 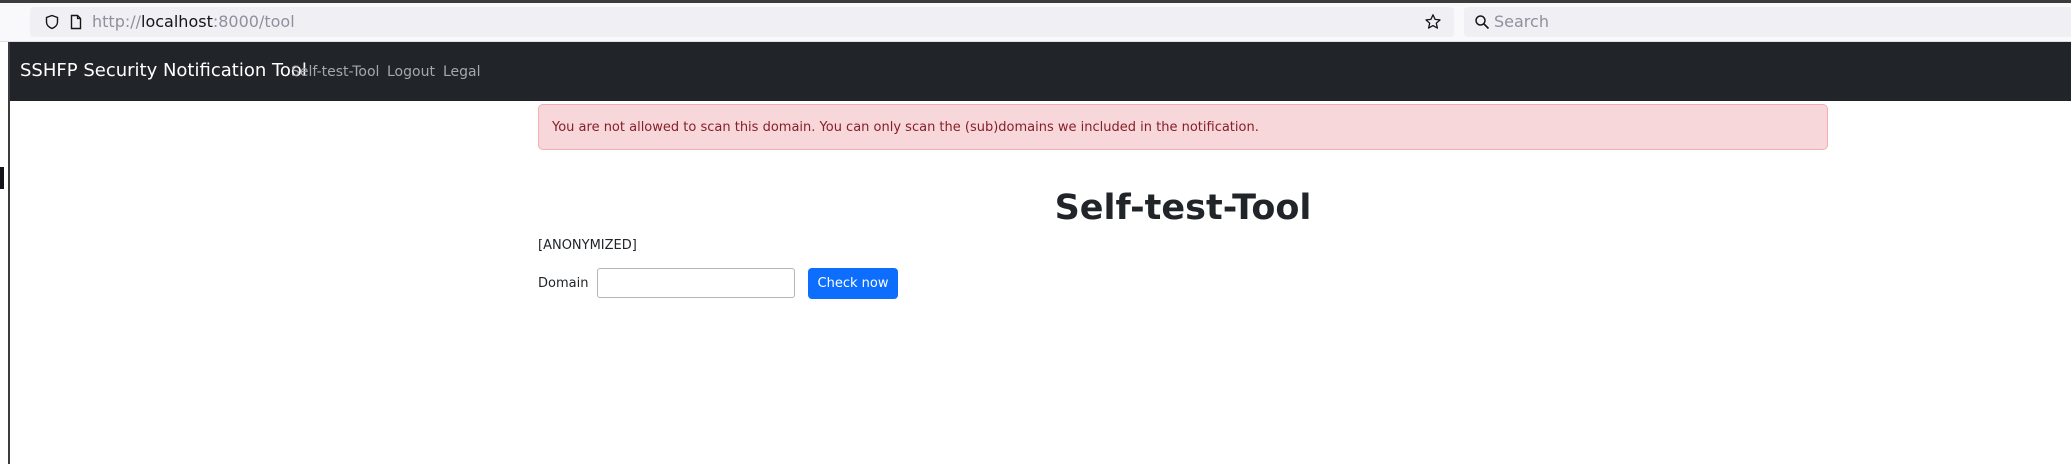 What do you see at coordinates (853, 283) in the screenshot?
I see `check-now-button: Check now` at bounding box center [853, 283].